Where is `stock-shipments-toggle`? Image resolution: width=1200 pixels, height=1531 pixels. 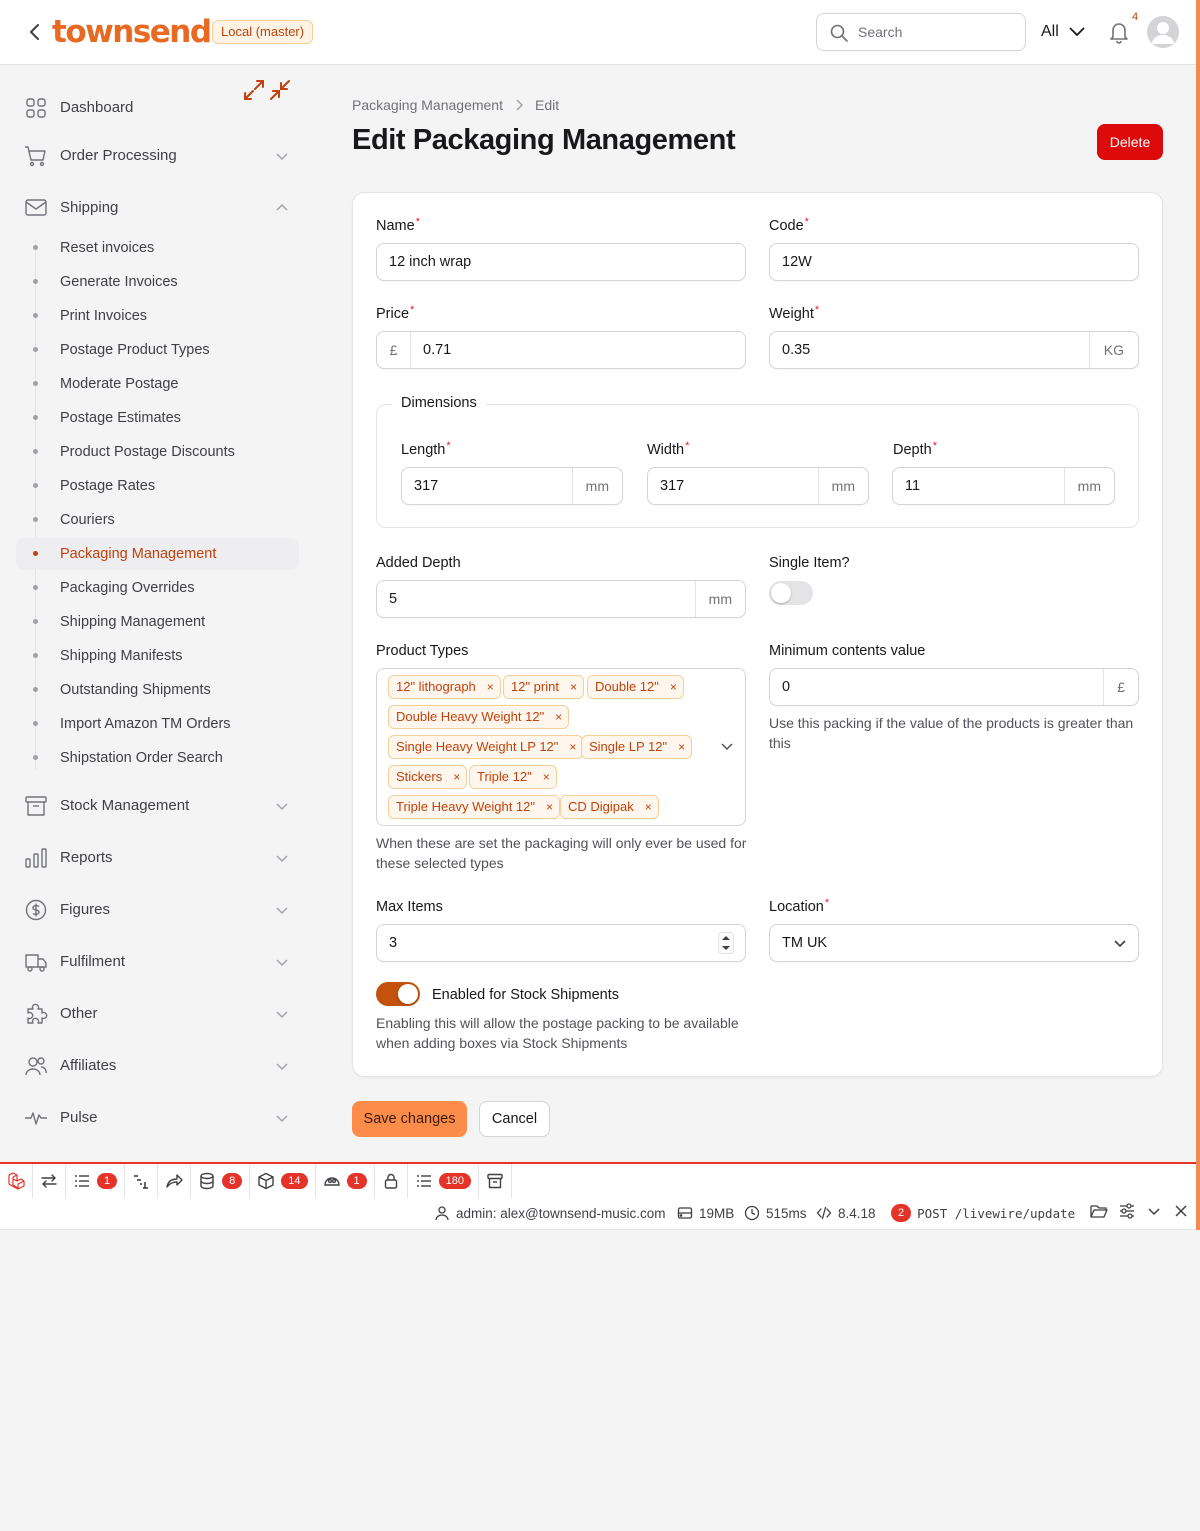 stock-shipments-toggle is located at coordinates (398, 994).